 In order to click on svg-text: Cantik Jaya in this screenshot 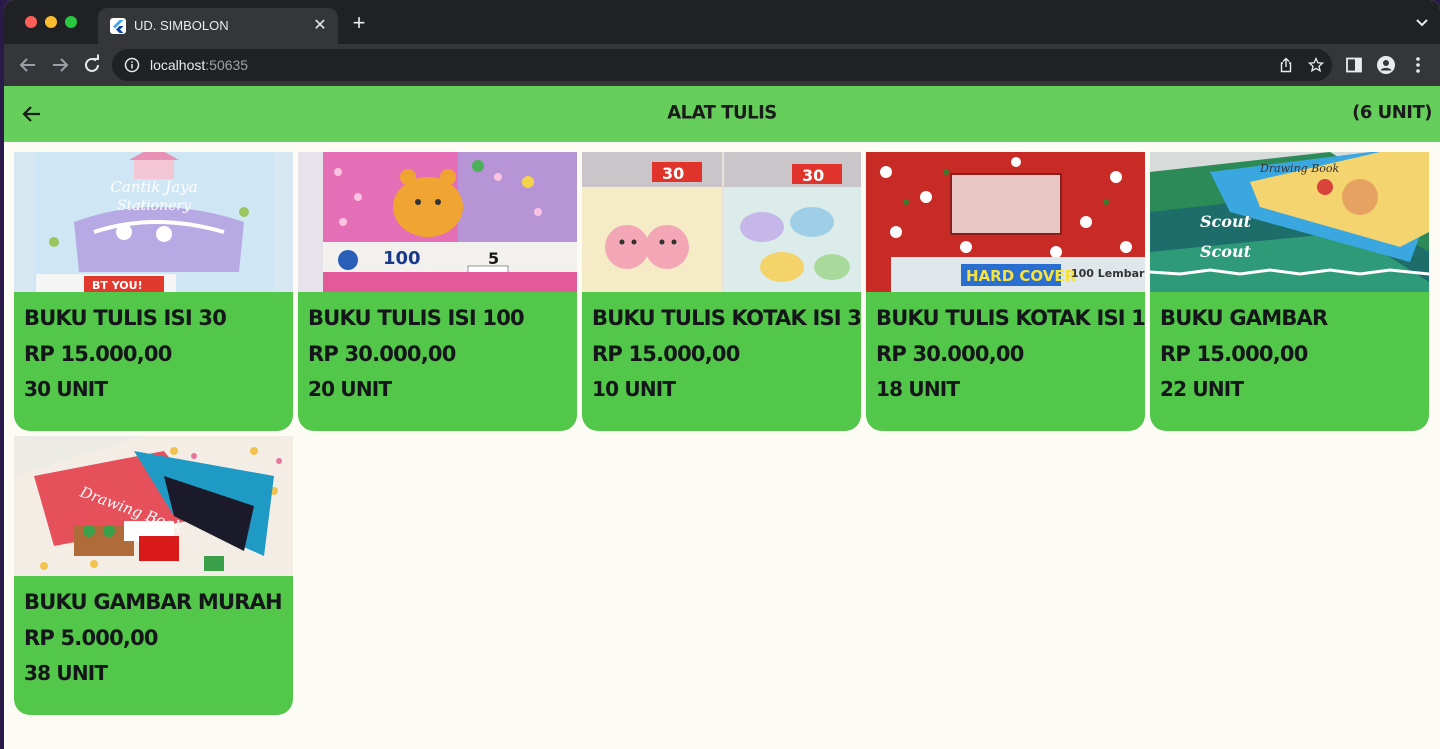, I will do `click(153, 187)`.